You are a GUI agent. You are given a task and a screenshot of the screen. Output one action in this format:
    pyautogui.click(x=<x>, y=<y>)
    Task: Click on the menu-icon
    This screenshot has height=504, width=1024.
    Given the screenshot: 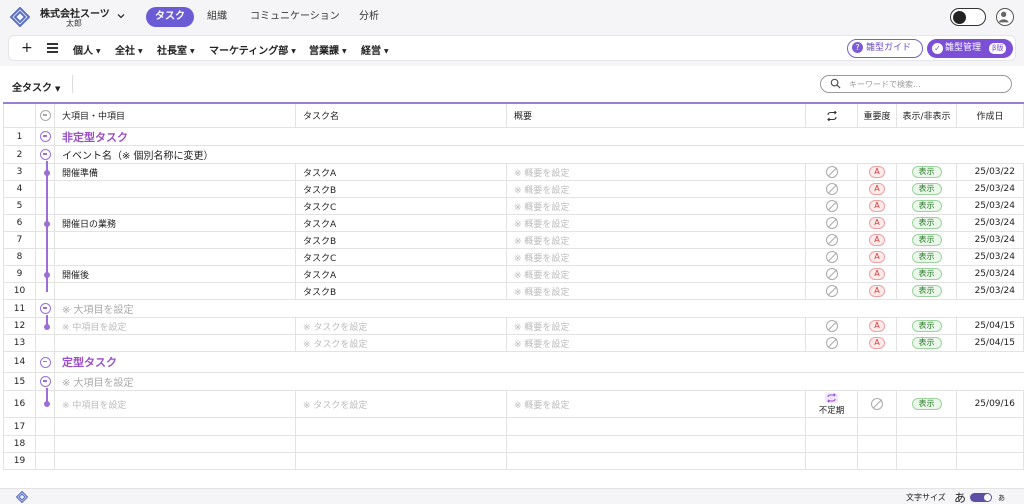 What is the action you would take?
    pyautogui.click(x=52, y=48)
    